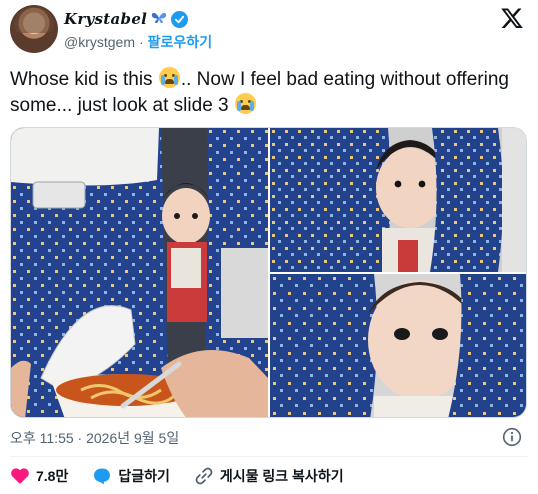  Describe the element at coordinates (204, 476) in the screenshot. I see `link-icon` at that location.